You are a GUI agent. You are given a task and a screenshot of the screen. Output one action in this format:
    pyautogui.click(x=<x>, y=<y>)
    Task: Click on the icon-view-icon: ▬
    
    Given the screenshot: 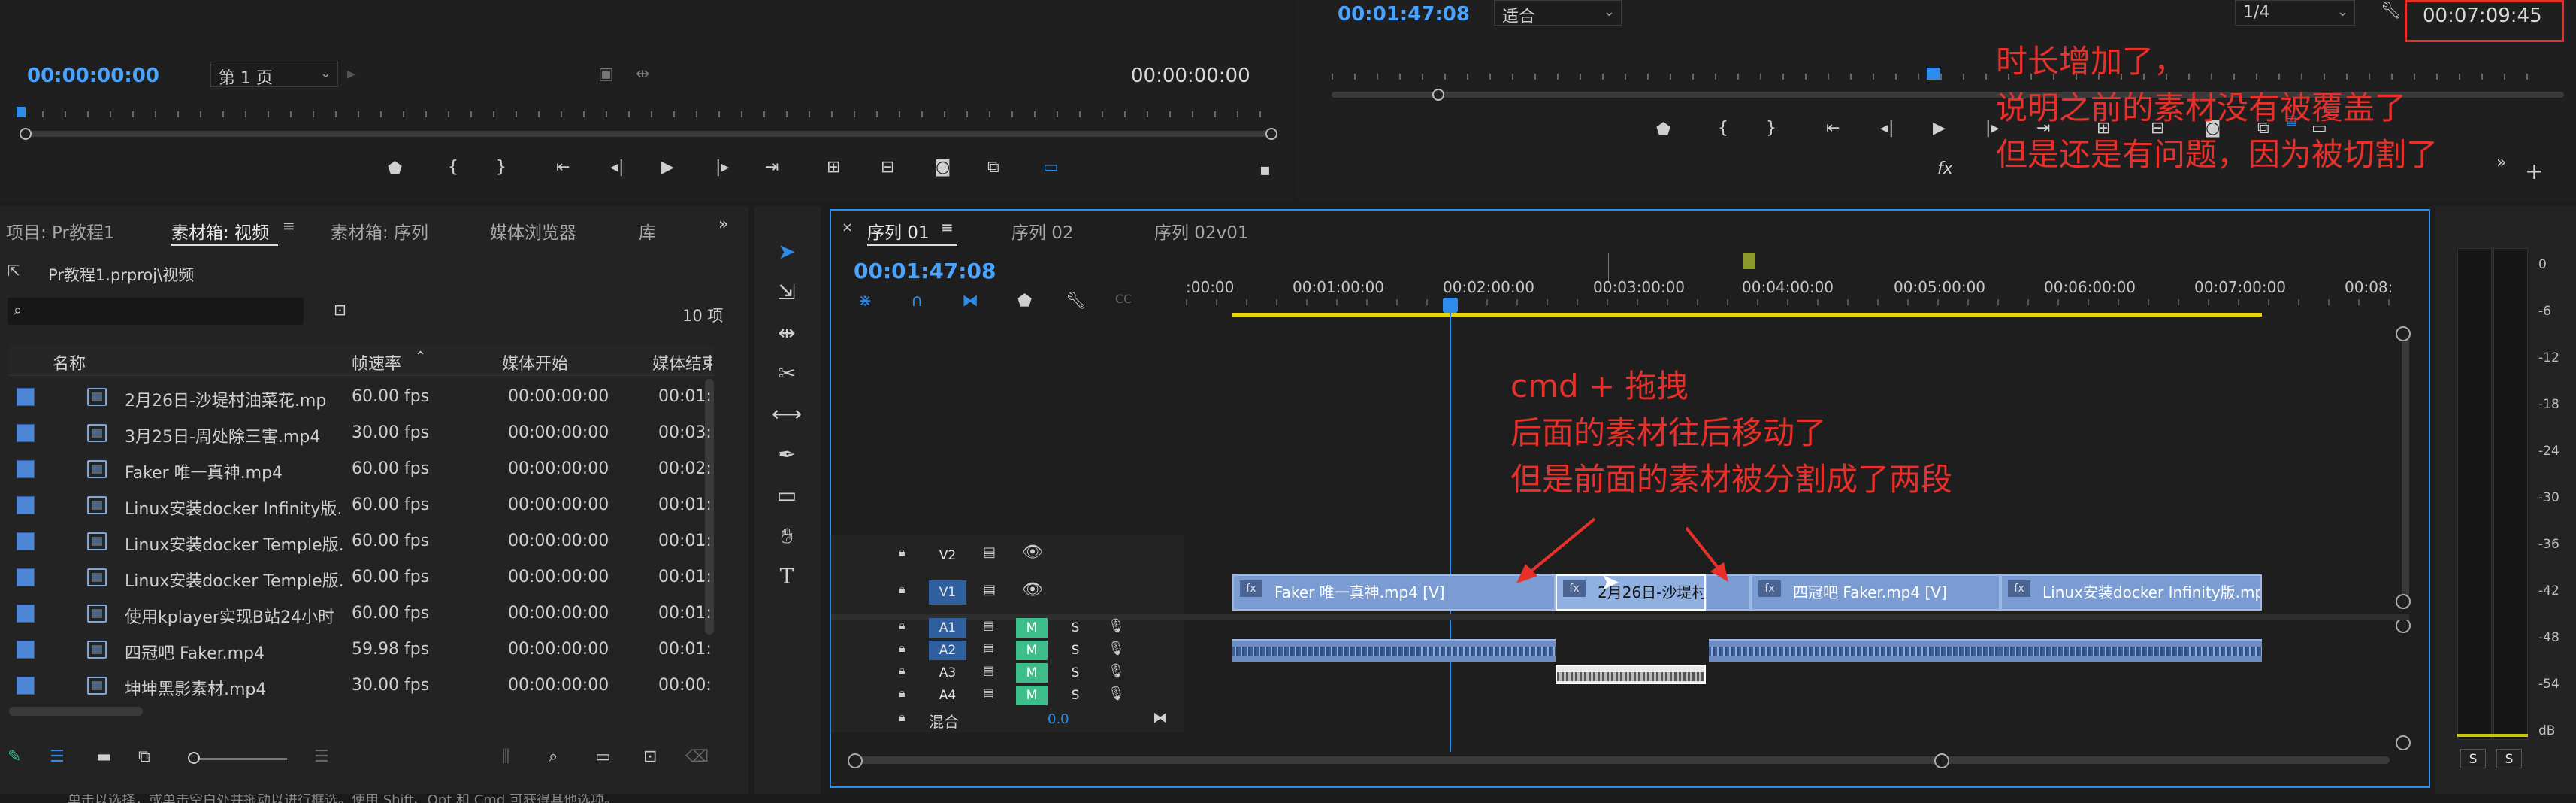 What is the action you would take?
    pyautogui.click(x=104, y=757)
    